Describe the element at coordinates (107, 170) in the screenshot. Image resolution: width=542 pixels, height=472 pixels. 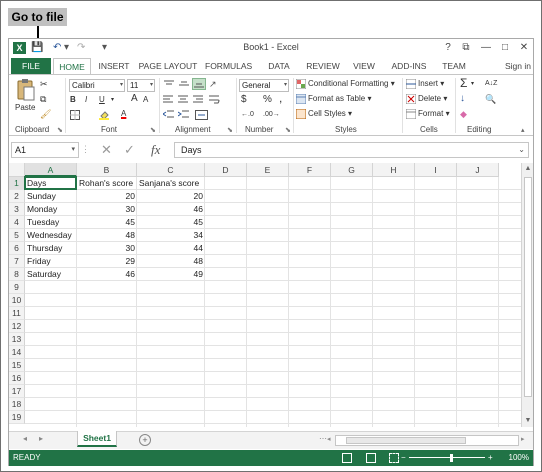
I see `column-header-b: B` at that location.